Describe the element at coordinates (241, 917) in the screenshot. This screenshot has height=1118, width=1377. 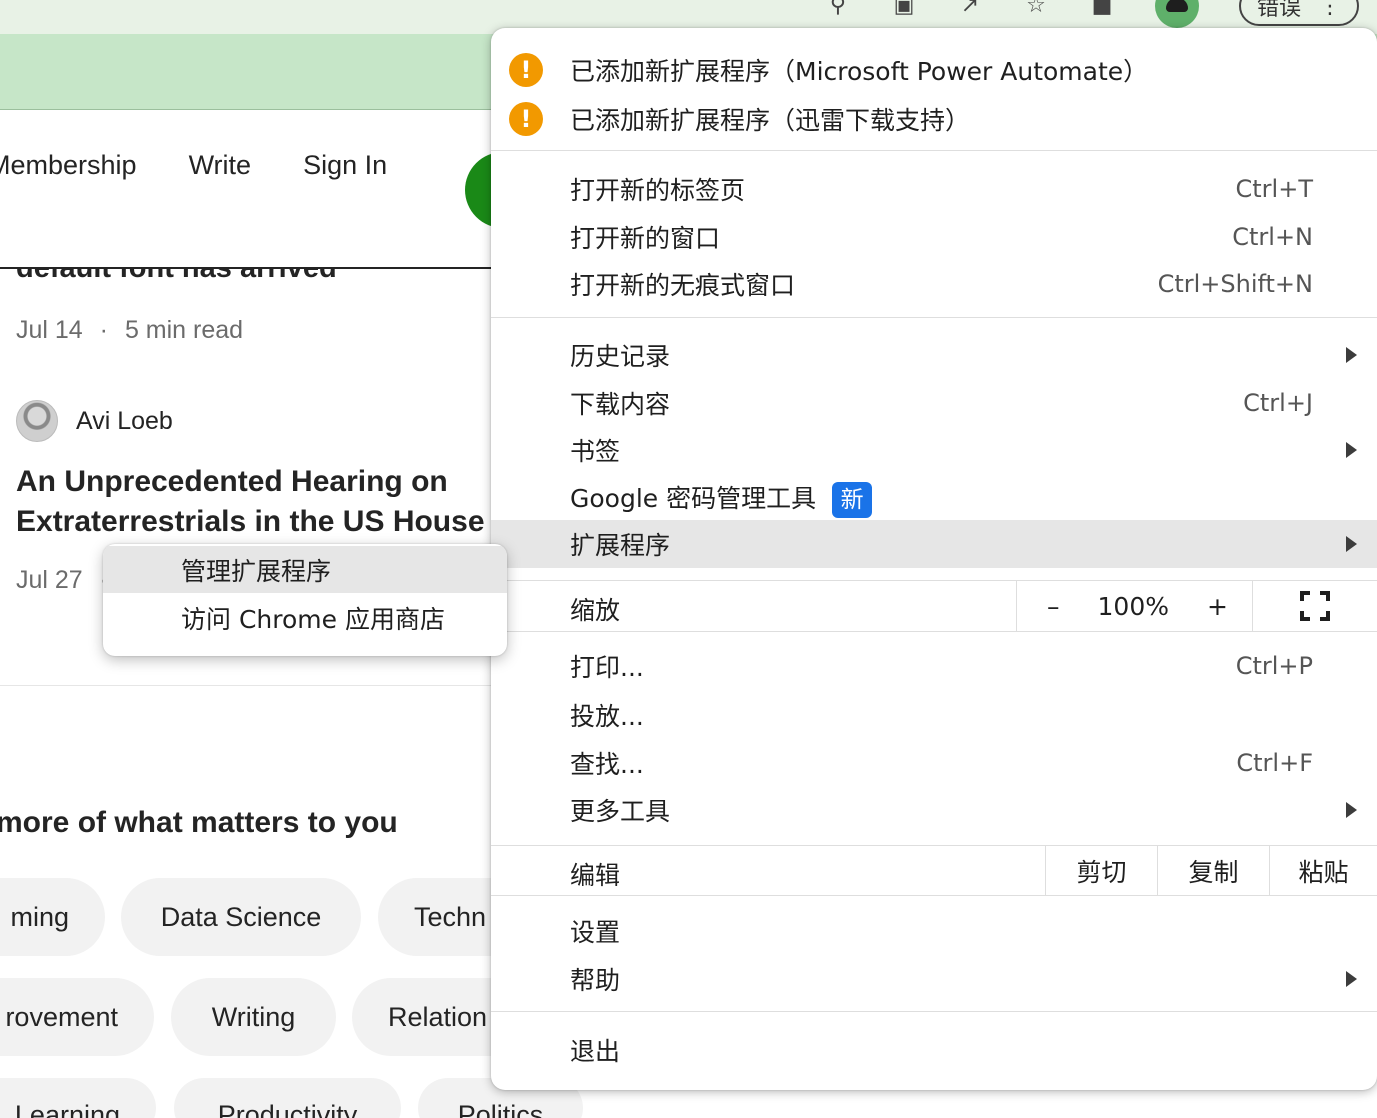
I see `topic-chip: Data Science` at that location.